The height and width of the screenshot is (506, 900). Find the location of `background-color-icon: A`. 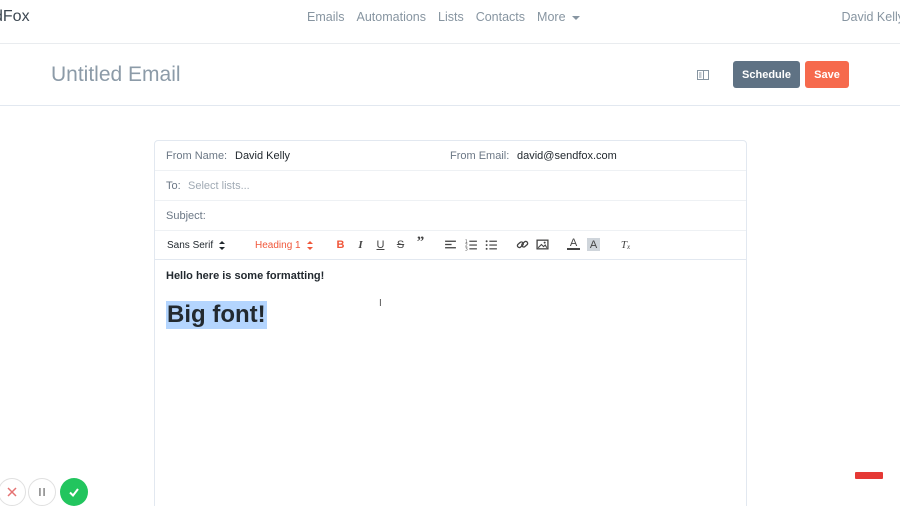

background-color-icon: A is located at coordinates (593, 244).